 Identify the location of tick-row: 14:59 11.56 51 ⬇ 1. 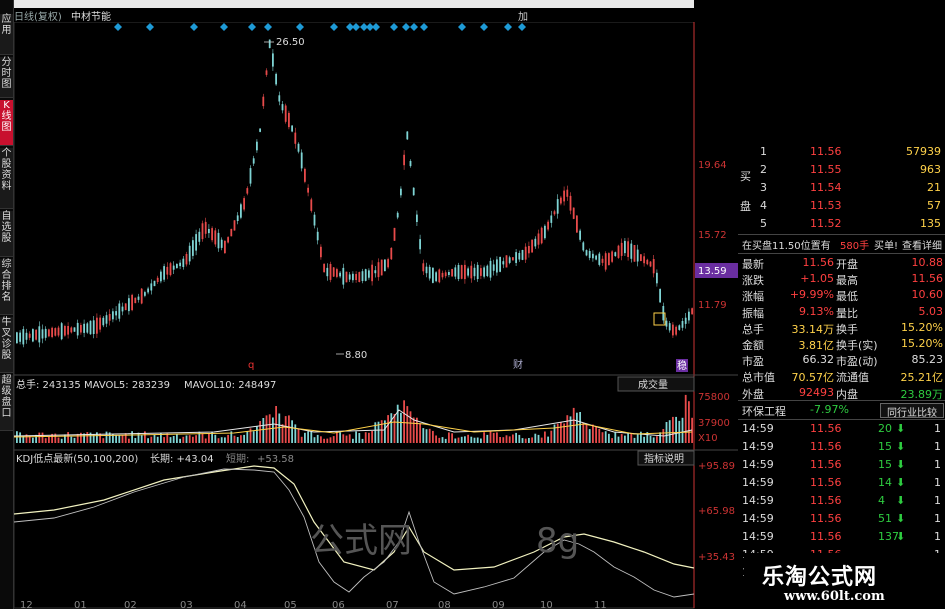
(841, 519).